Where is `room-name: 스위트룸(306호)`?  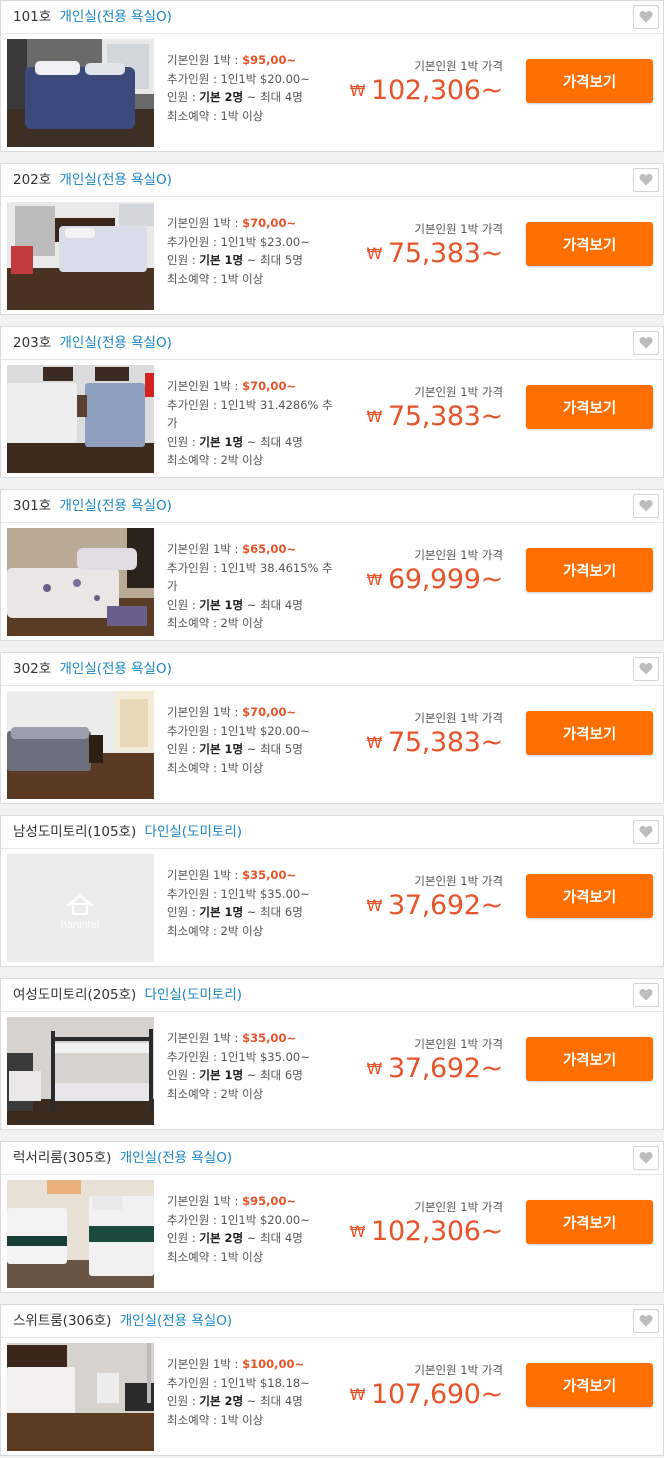
room-name: 스위트룸(306호) is located at coordinates (62, 1321).